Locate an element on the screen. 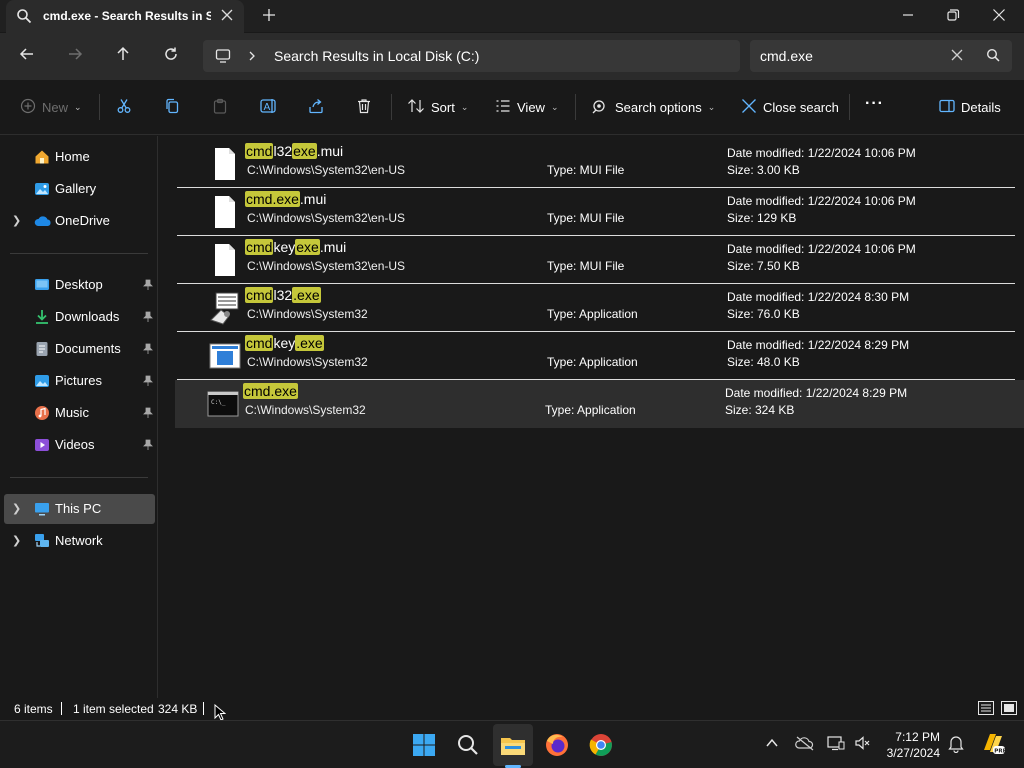  new-tab-icon is located at coordinates (269, 16).